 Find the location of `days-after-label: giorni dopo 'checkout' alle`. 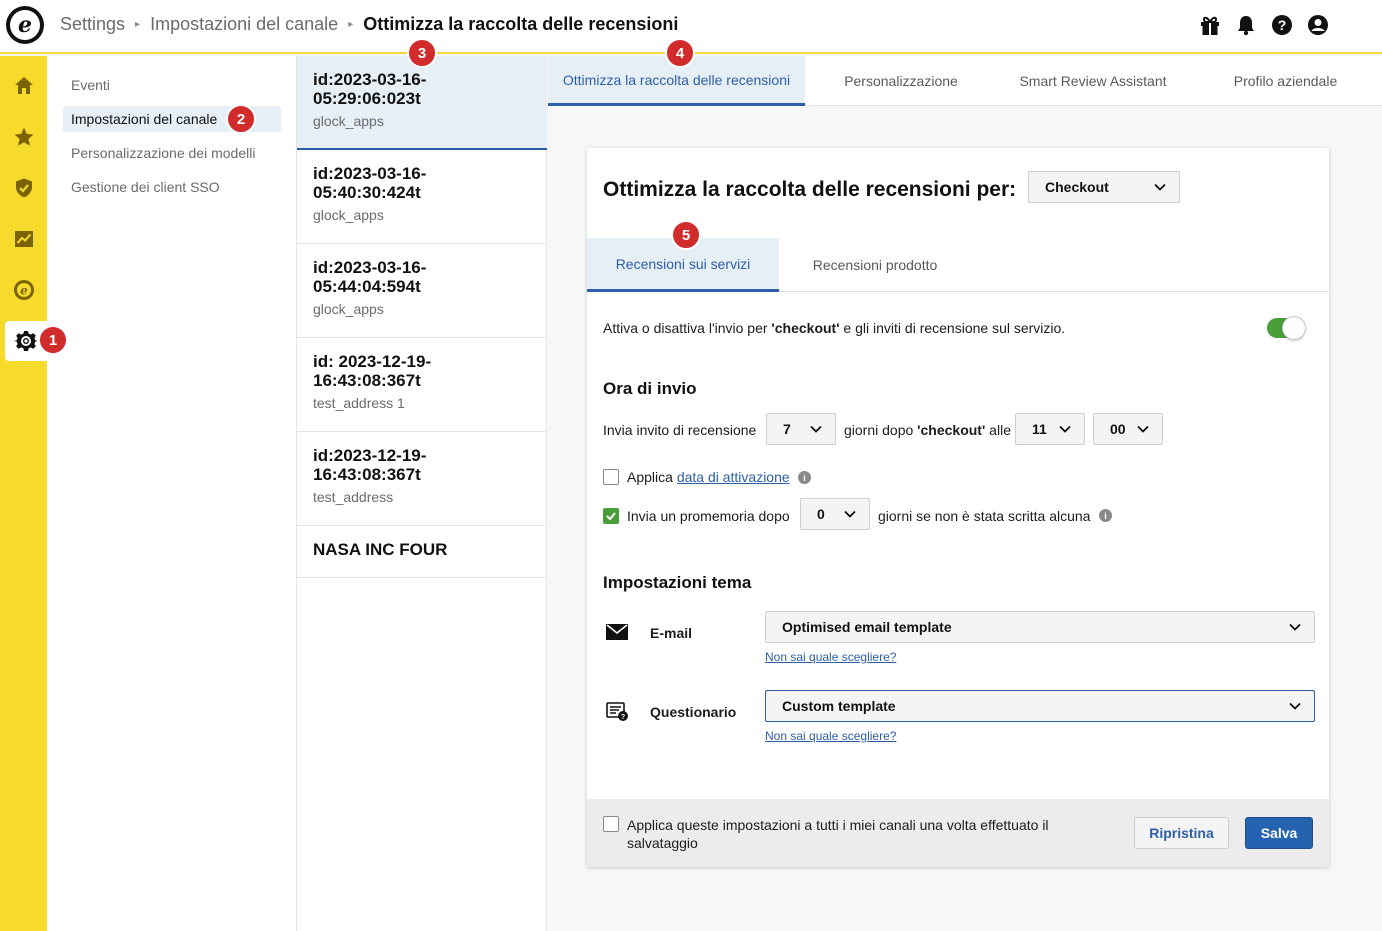

days-after-label: giorni dopo 'checkout' alle is located at coordinates (927, 430).